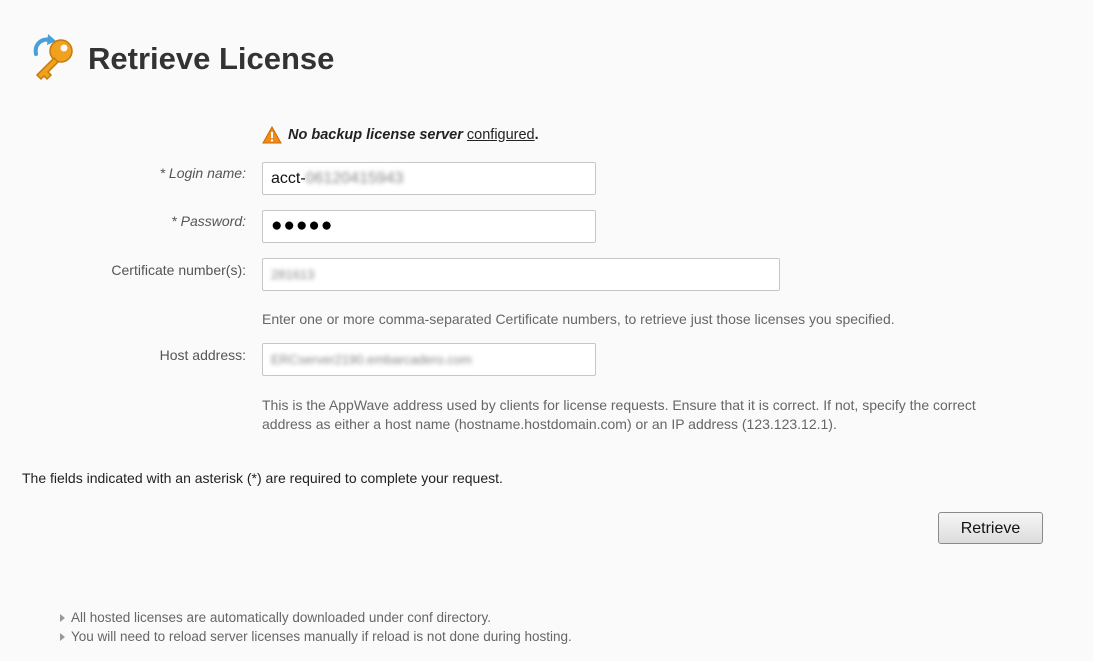 This screenshot has height=661, width=1093. What do you see at coordinates (375, 135) in the screenshot?
I see `warning-text: No backup license server` at bounding box center [375, 135].